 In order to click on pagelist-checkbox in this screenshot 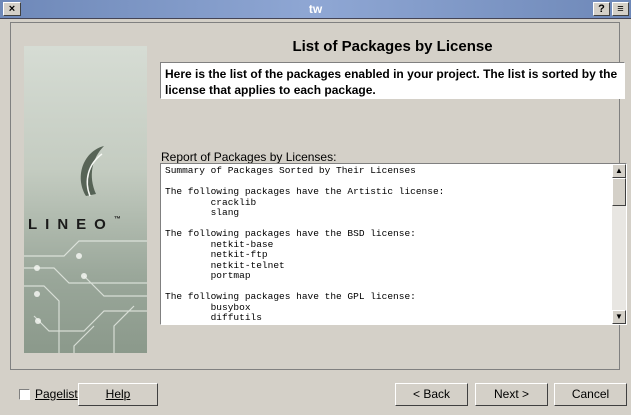, I will do `click(24, 394)`.